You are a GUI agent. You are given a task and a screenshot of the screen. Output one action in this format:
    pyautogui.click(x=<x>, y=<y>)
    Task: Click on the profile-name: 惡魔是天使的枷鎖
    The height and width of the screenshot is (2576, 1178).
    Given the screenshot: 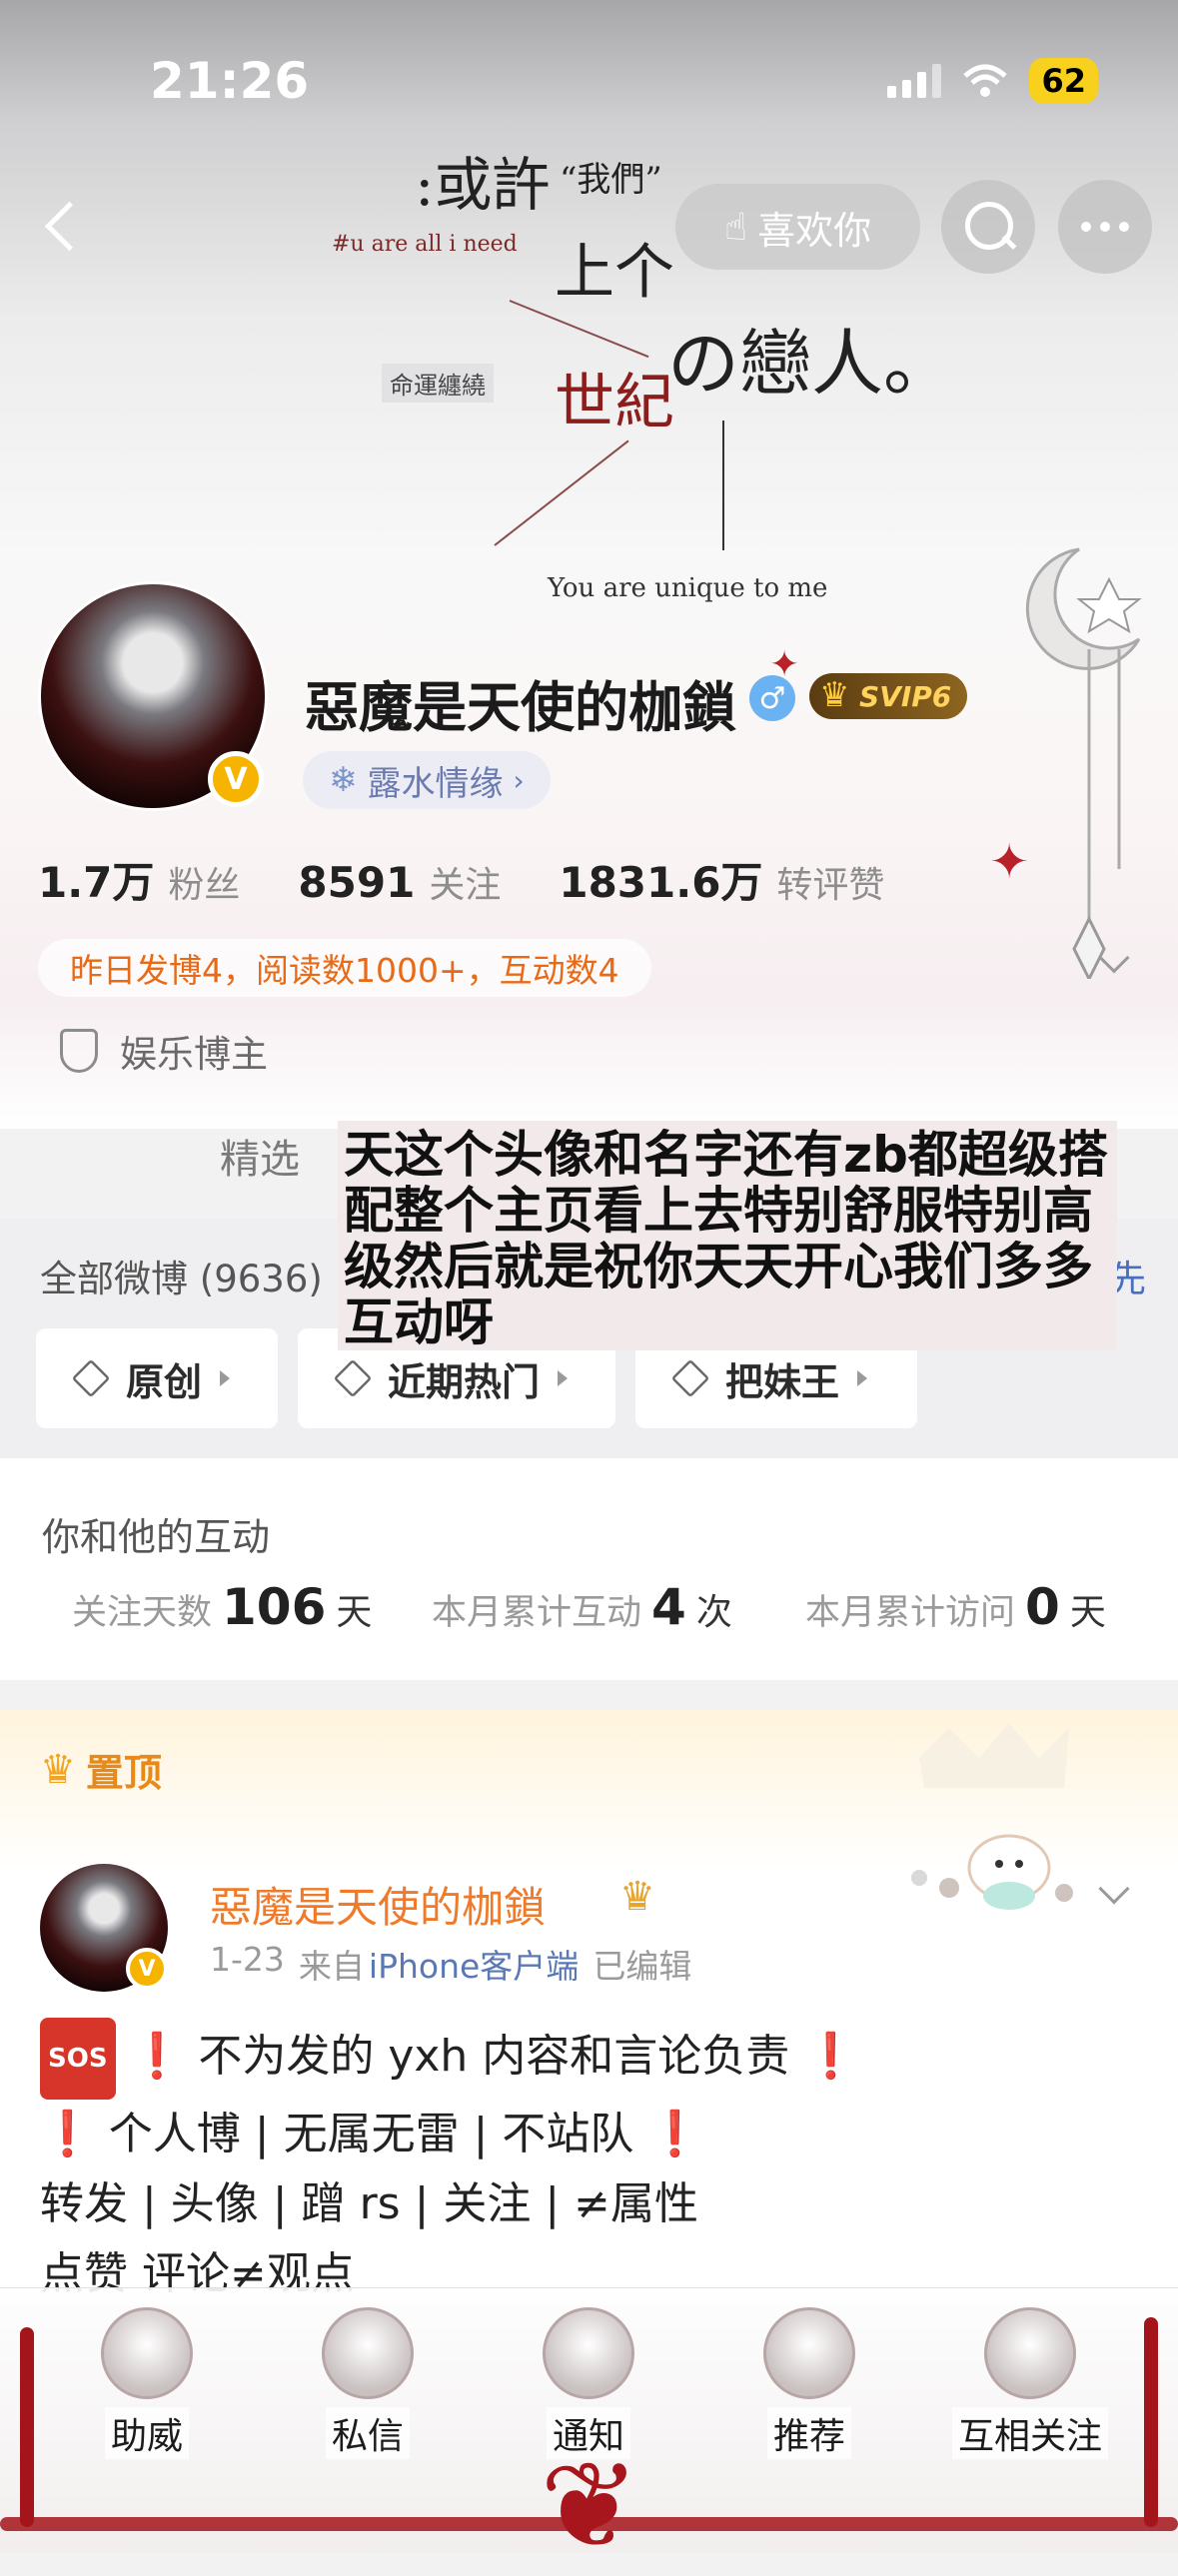 What is the action you would take?
    pyautogui.click(x=520, y=707)
    